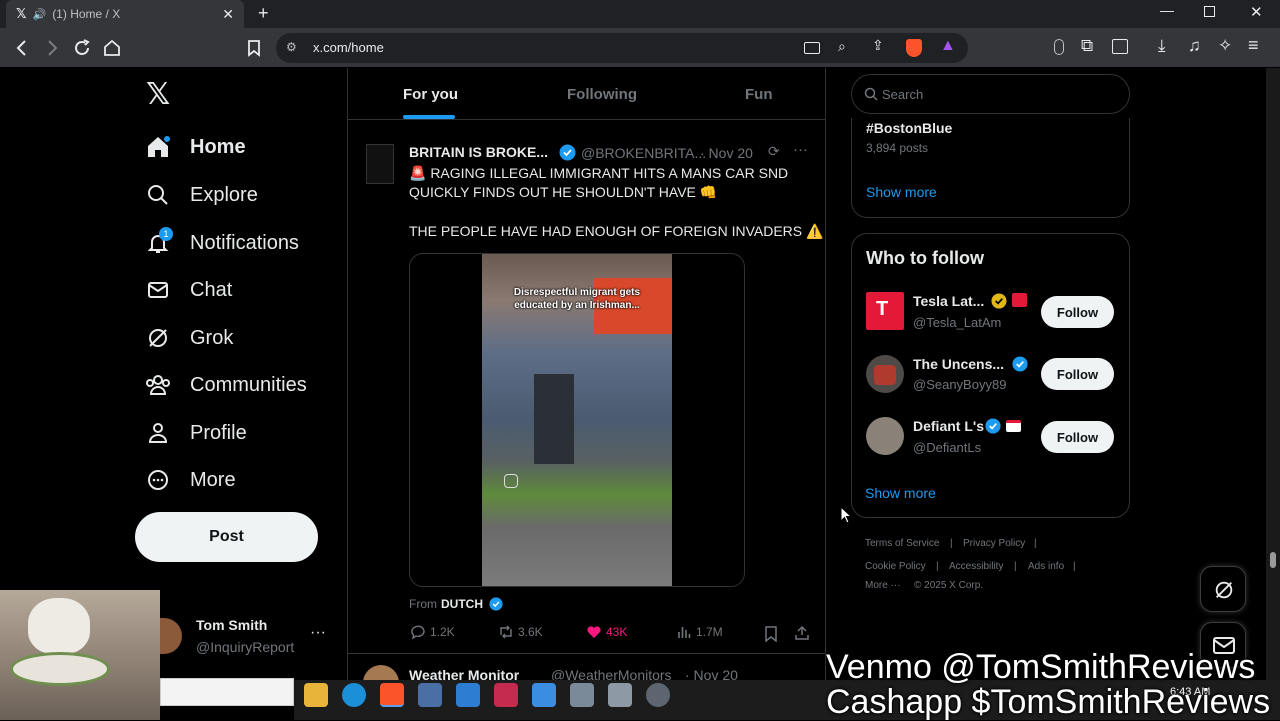 The height and width of the screenshot is (721, 1280). Describe the element at coordinates (699, 632) in the screenshot. I see `views-button: 1.7M` at that location.